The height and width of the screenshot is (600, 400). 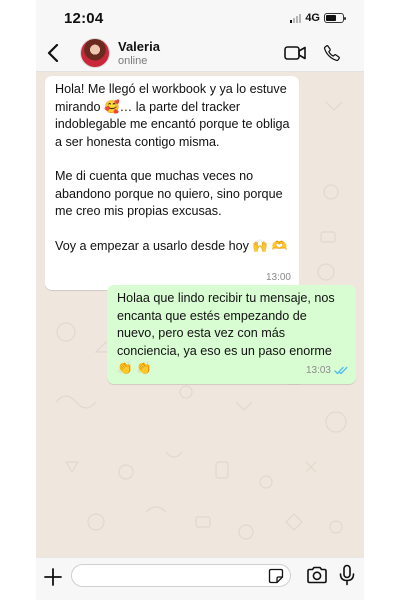 I want to click on status-bar: 12:04 4G, so click(x=200, y=17).